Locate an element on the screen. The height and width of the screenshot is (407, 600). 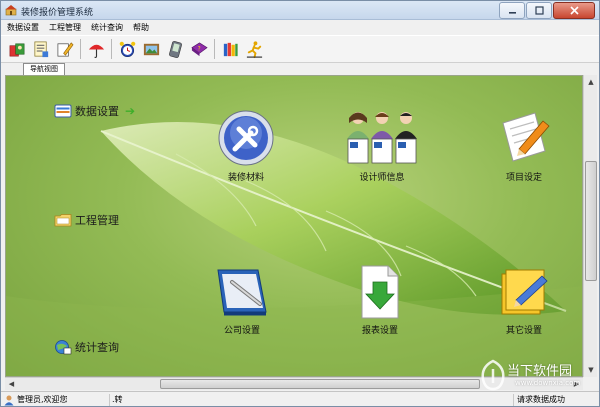
user-icon is located at coordinates (9, 400).